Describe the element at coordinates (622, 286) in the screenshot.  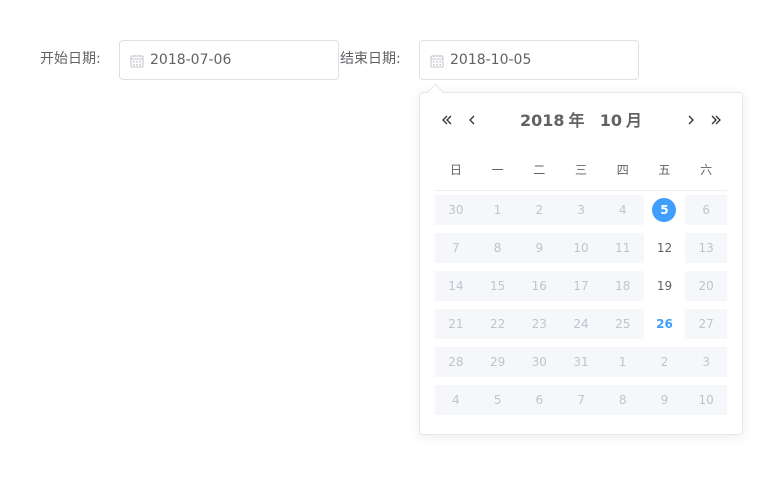
I see `calendar-day-cell: 18` at that location.